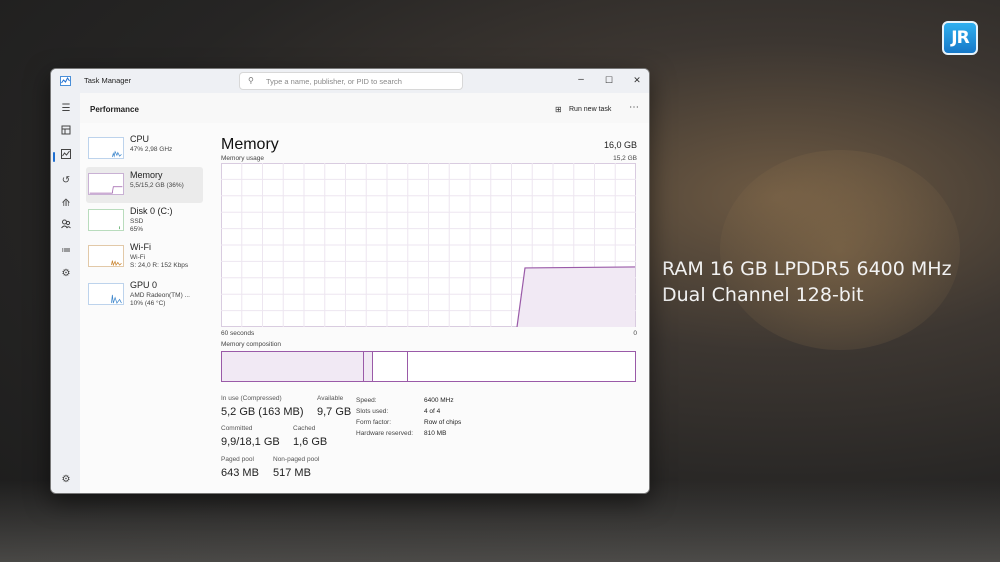 The width and height of the screenshot is (1000, 562). I want to click on axis-left-label: 60 seconds, so click(238, 333).